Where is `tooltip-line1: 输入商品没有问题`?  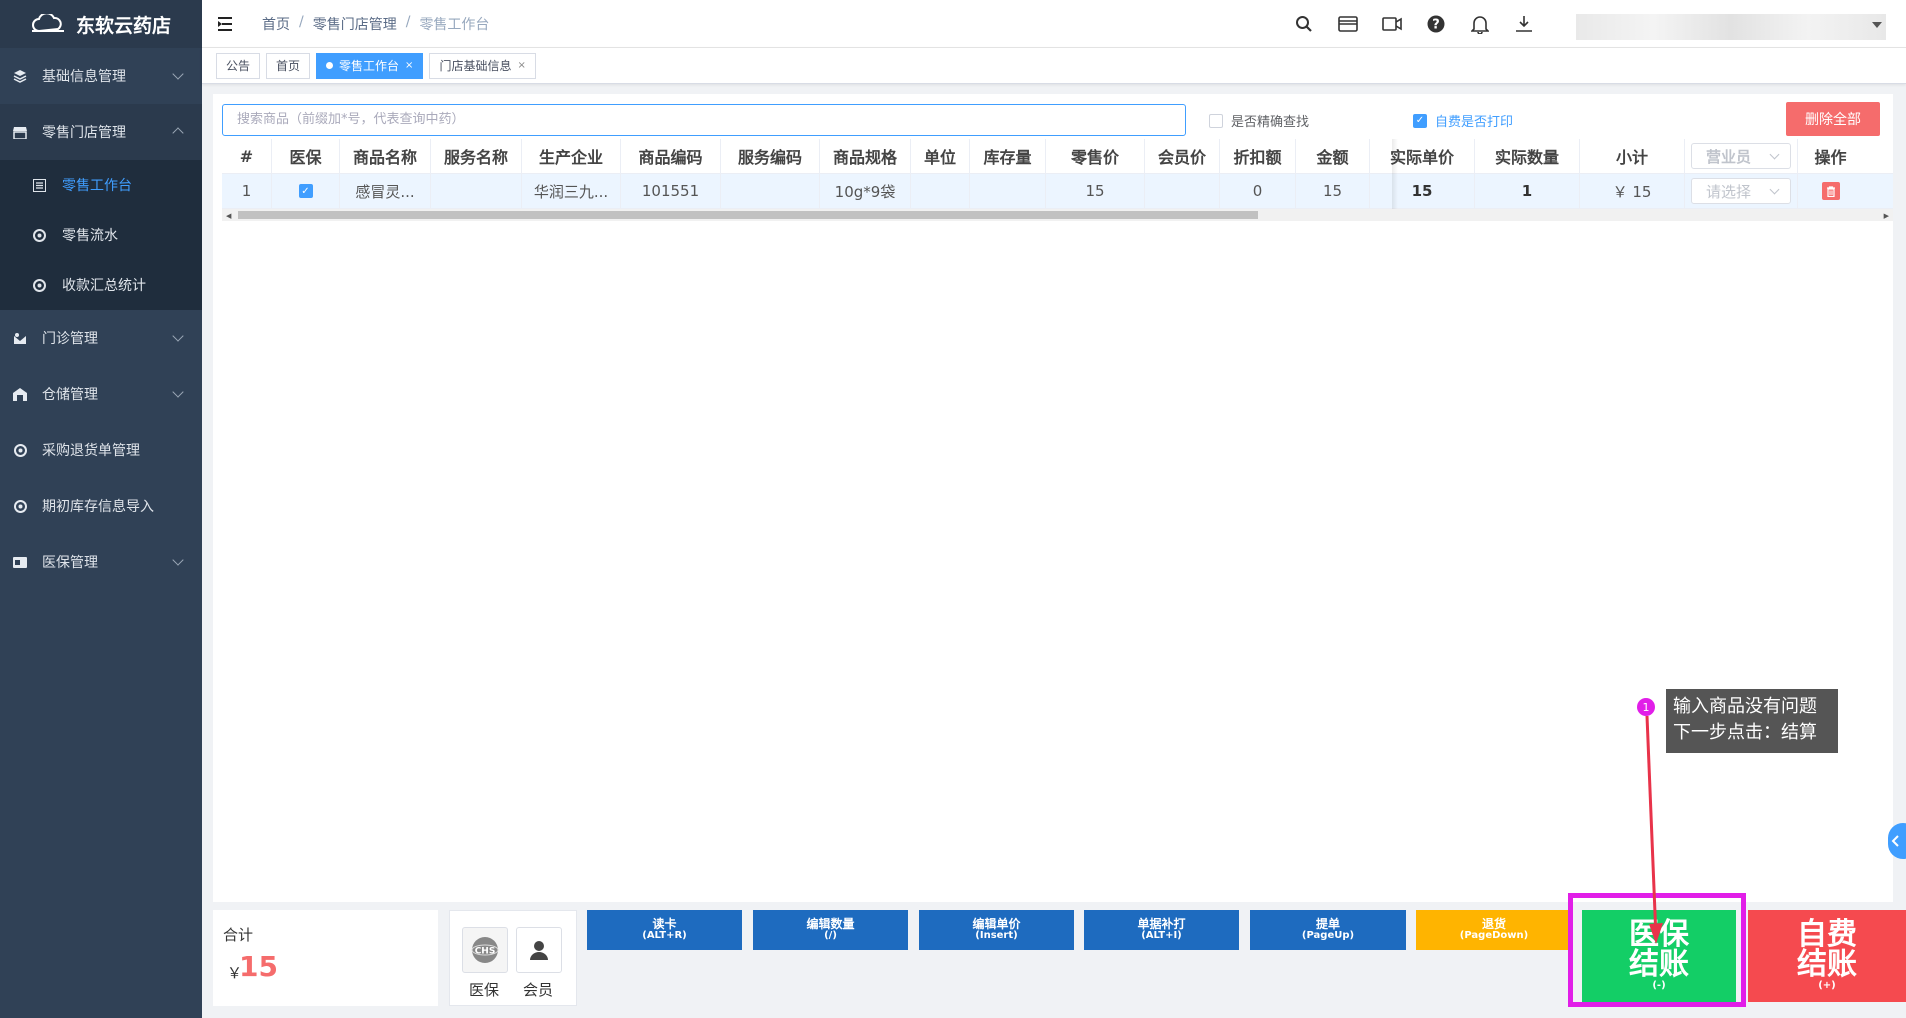
tooltip-line1: 输入商品没有问题 is located at coordinates (1745, 706).